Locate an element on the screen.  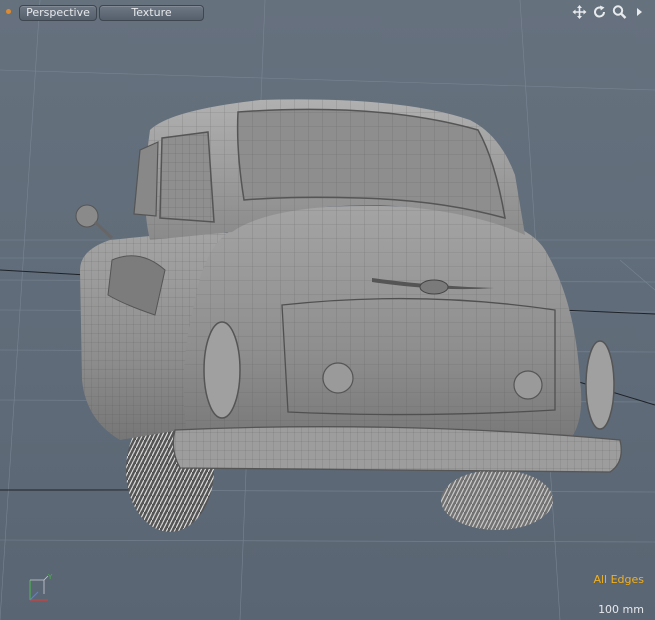
axis-gizmo: Y is located at coordinates (41, 587).